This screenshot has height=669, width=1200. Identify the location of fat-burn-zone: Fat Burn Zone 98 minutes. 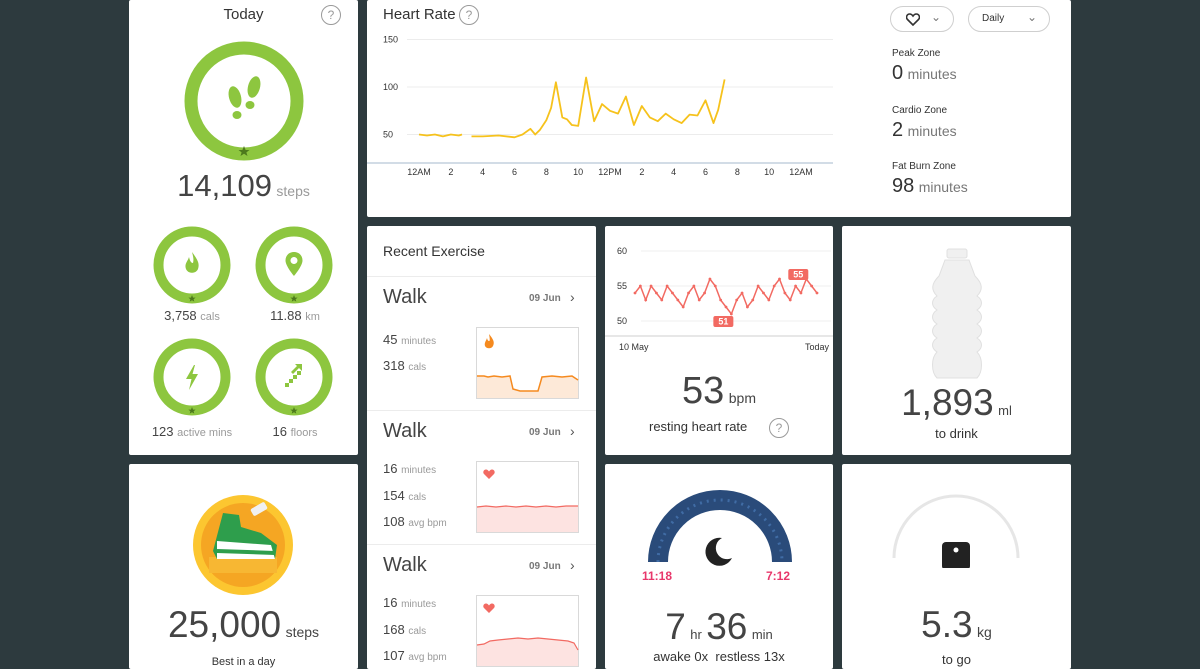
(930, 179).